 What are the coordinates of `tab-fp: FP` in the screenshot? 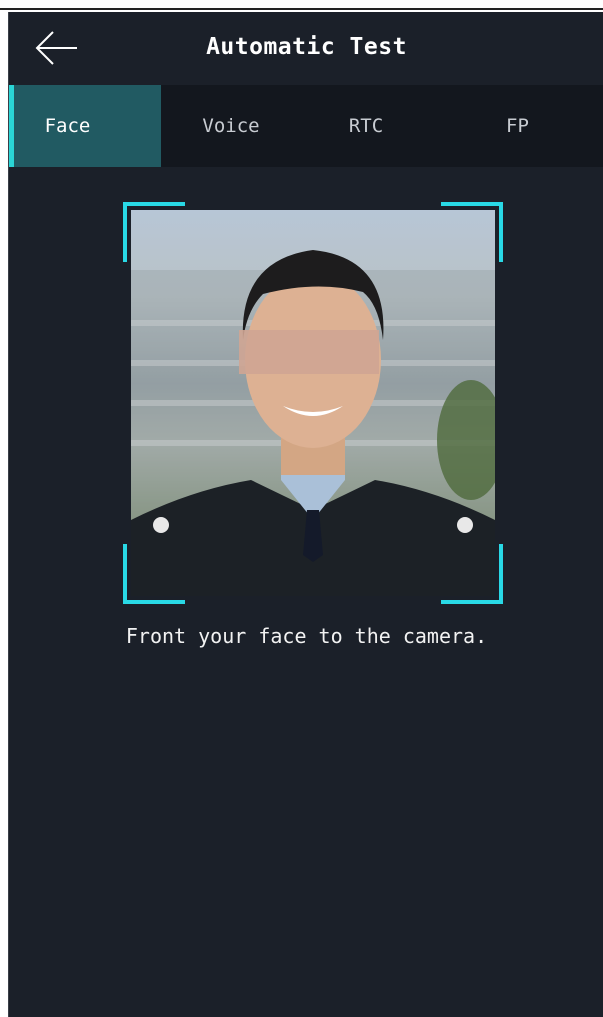 It's located at (517, 126).